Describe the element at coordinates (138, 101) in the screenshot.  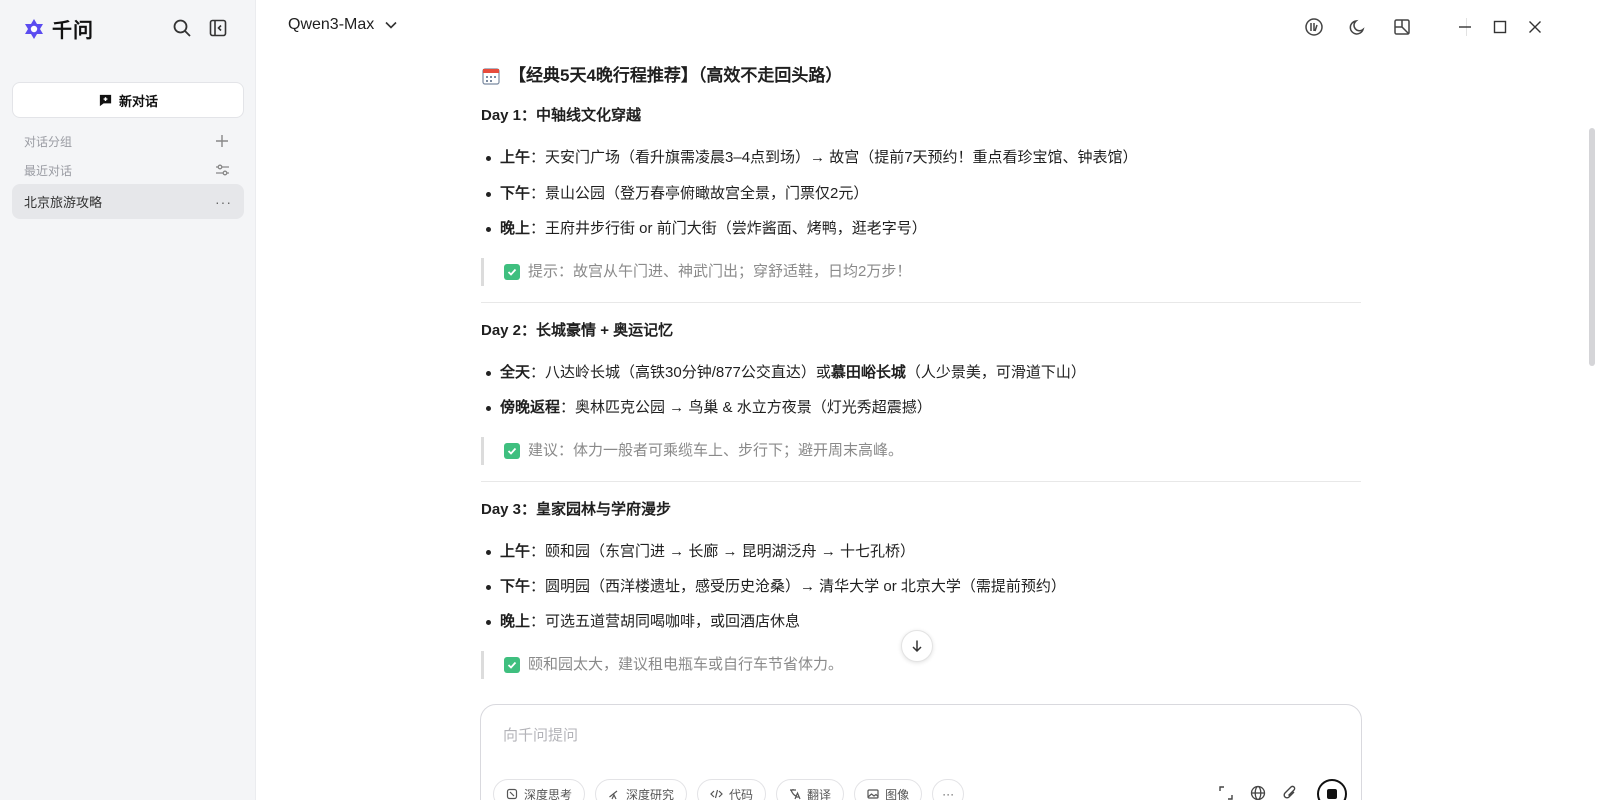
I see `new-chat-label: 新对话` at that location.